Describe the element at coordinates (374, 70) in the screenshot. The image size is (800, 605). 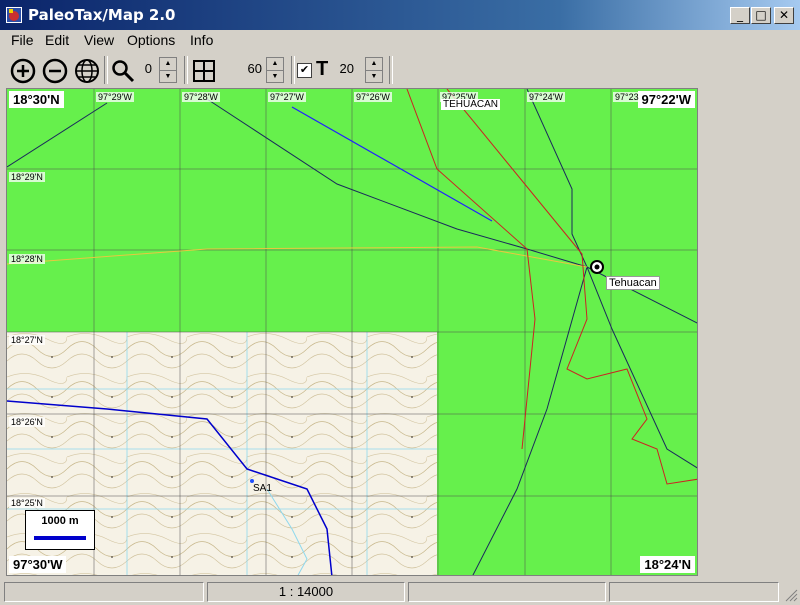
I see `text-size-spinner: ▲ ▼` at that location.